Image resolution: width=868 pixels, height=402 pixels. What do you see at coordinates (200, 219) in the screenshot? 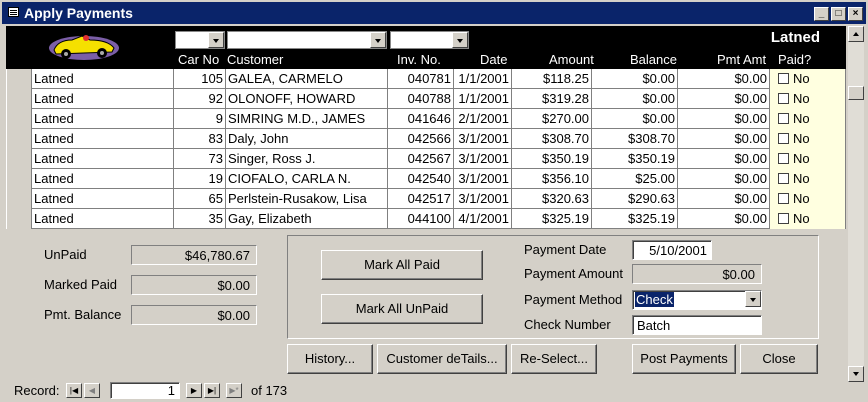
I see `row-car-no: 35` at bounding box center [200, 219].